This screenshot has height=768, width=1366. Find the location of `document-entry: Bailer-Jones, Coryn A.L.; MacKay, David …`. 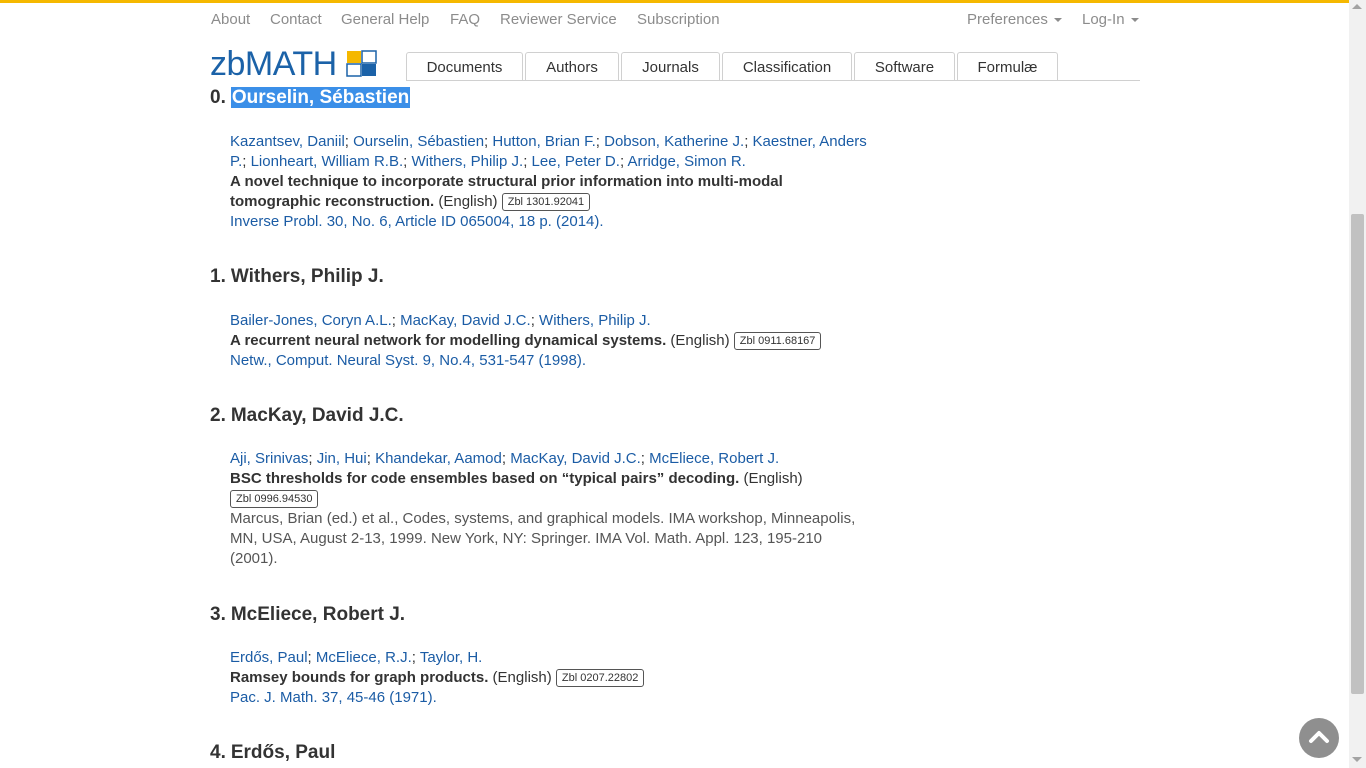

document-entry: Bailer-Jones, Coryn A.L.; MacKay, David … is located at coordinates (550, 341).